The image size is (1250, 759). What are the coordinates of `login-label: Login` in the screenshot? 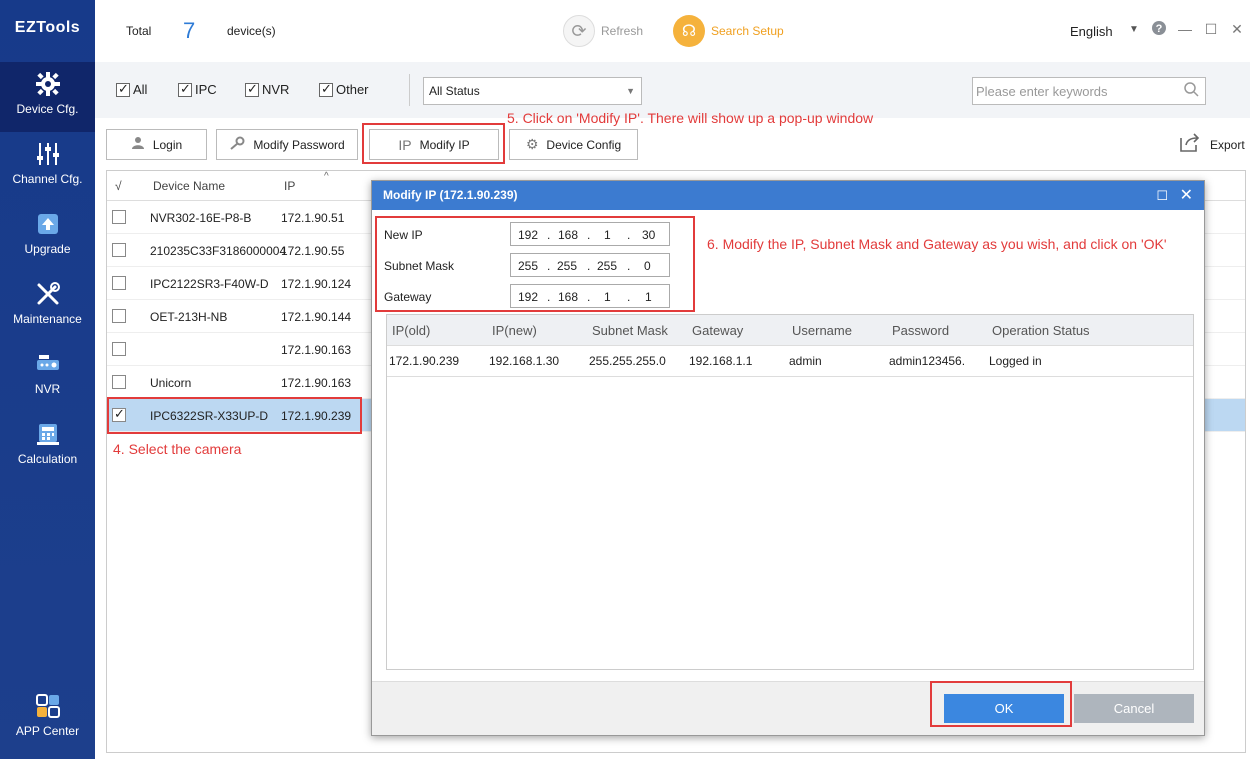 It's located at (167, 144).